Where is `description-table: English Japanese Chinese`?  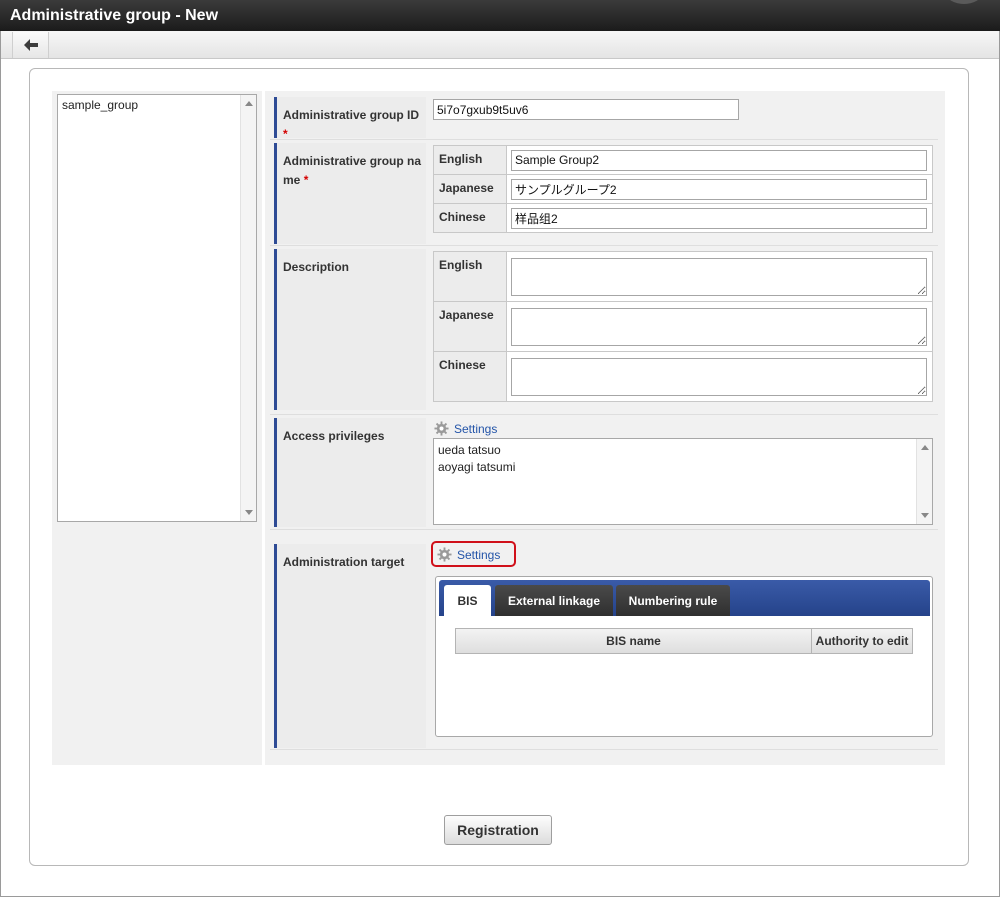
description-table: English Japanese Chinese is located at coordinates (683, 326).